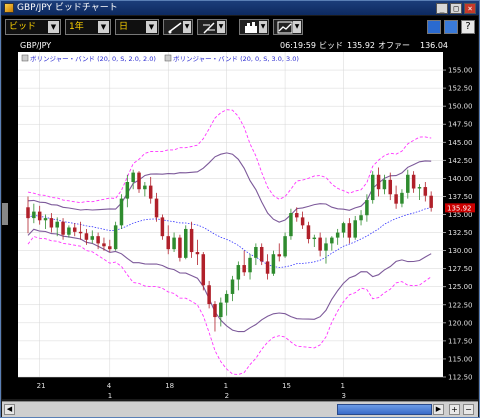  I want to click on y-tick-label: 137.50, so click(460, 197).